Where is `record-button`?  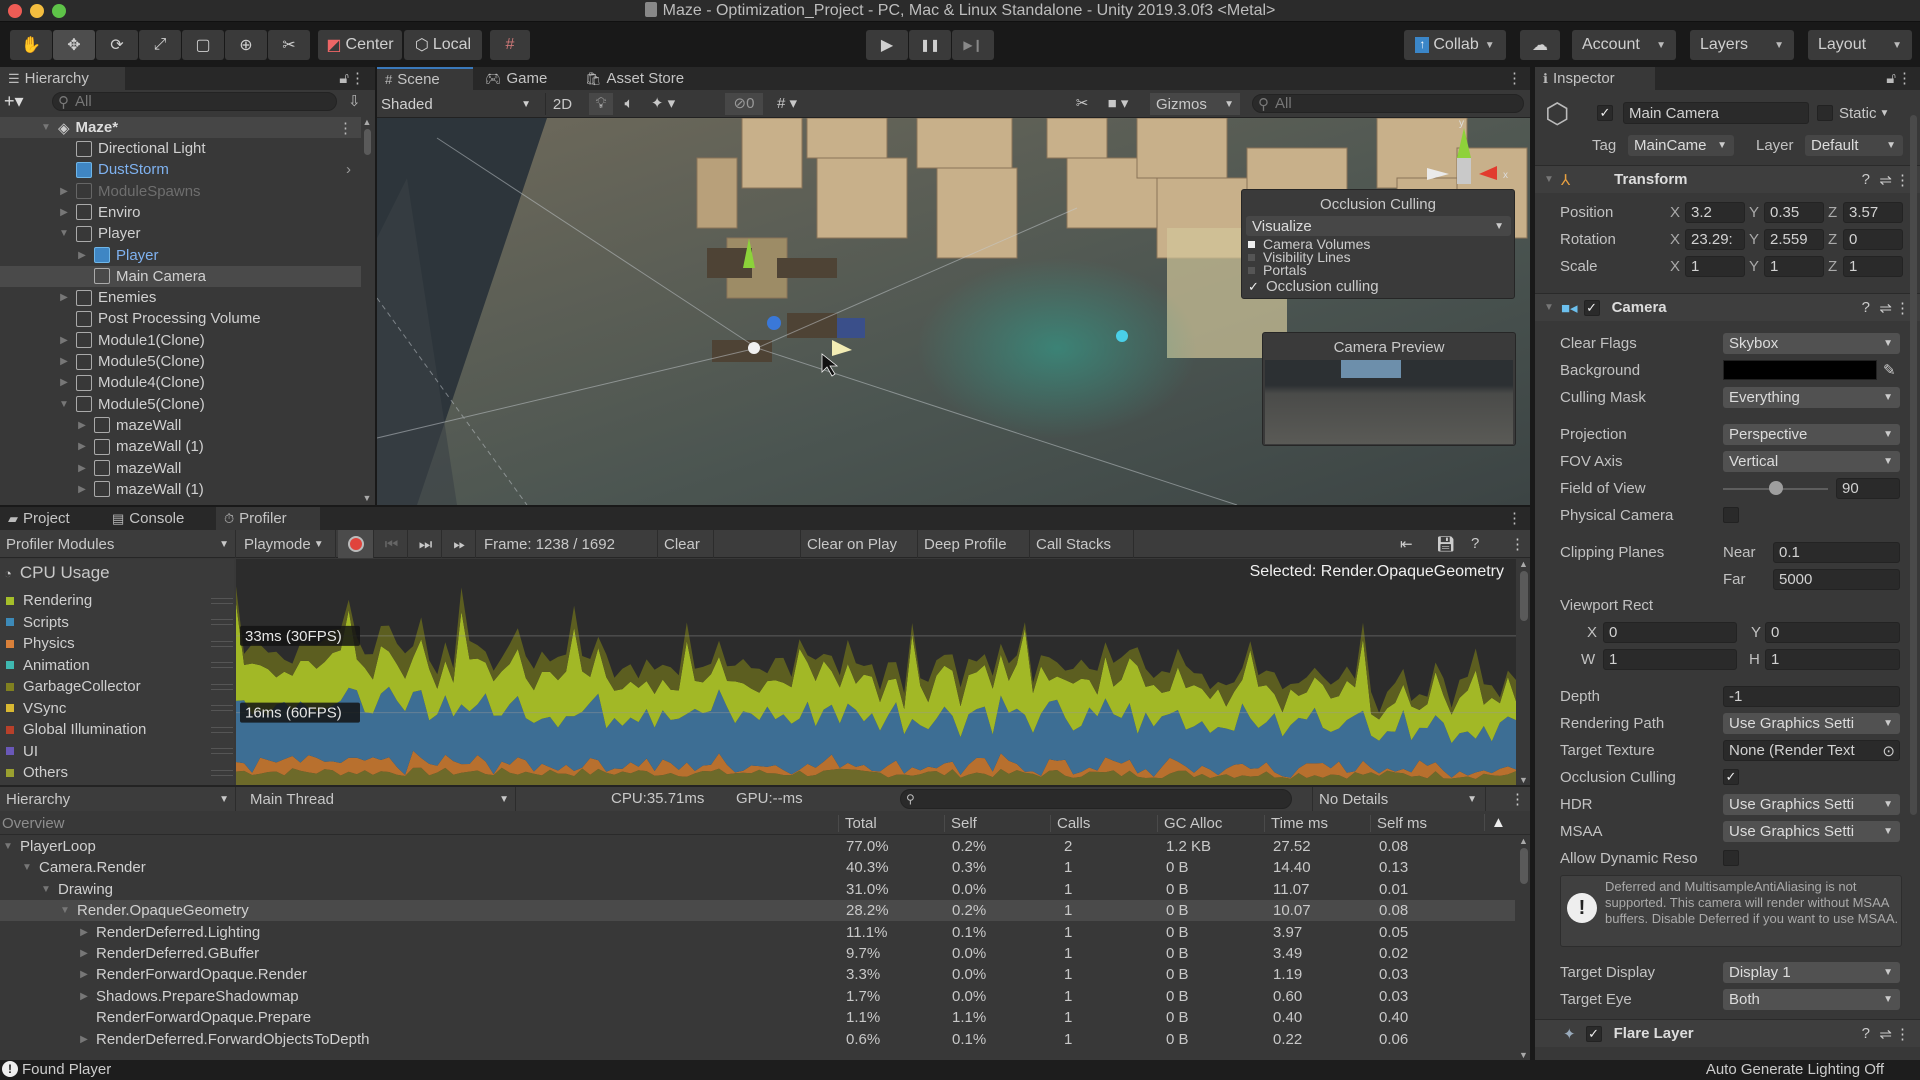 record-button is located at coordinates (356, 544).